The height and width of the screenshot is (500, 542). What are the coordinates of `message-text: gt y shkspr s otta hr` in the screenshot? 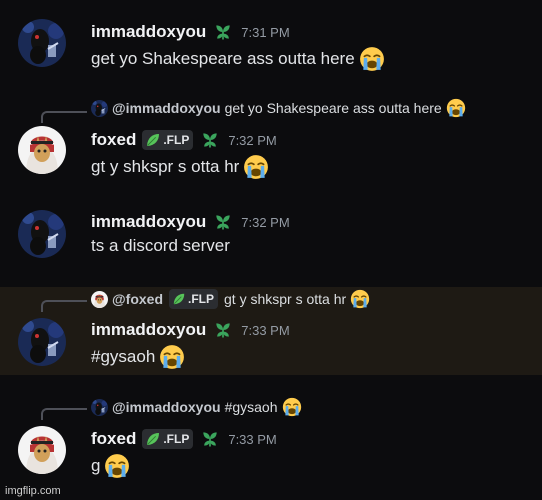 It's located at (180, 167).